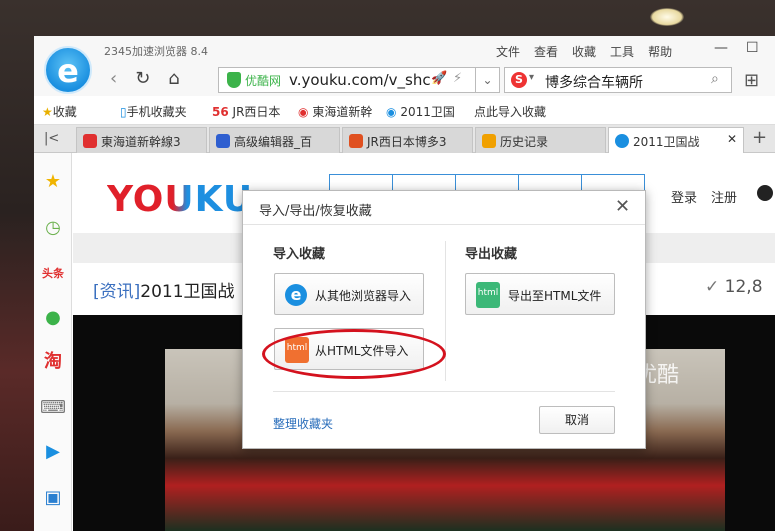 The image size is (775, 531). I want to click on import-from-browser-button: e 从其他浏览器导入, so click(349, 294).